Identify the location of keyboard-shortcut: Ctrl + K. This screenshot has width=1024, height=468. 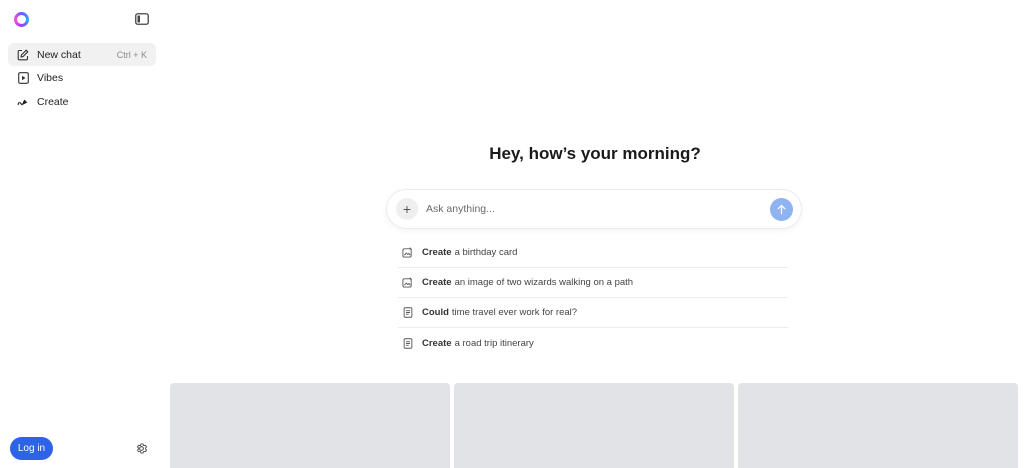
(131, 54).